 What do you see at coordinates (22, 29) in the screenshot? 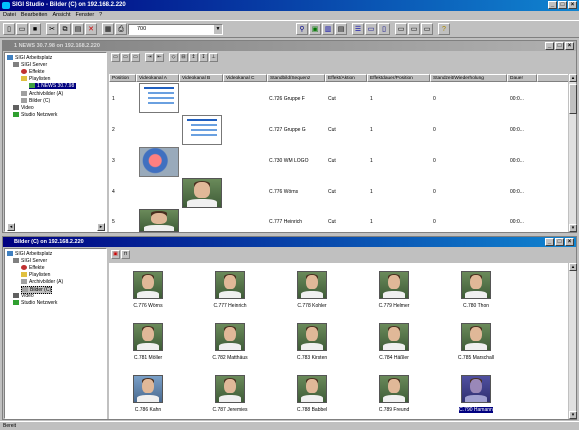
I see `open-icon: ▭` at bounding box center [22, 29].